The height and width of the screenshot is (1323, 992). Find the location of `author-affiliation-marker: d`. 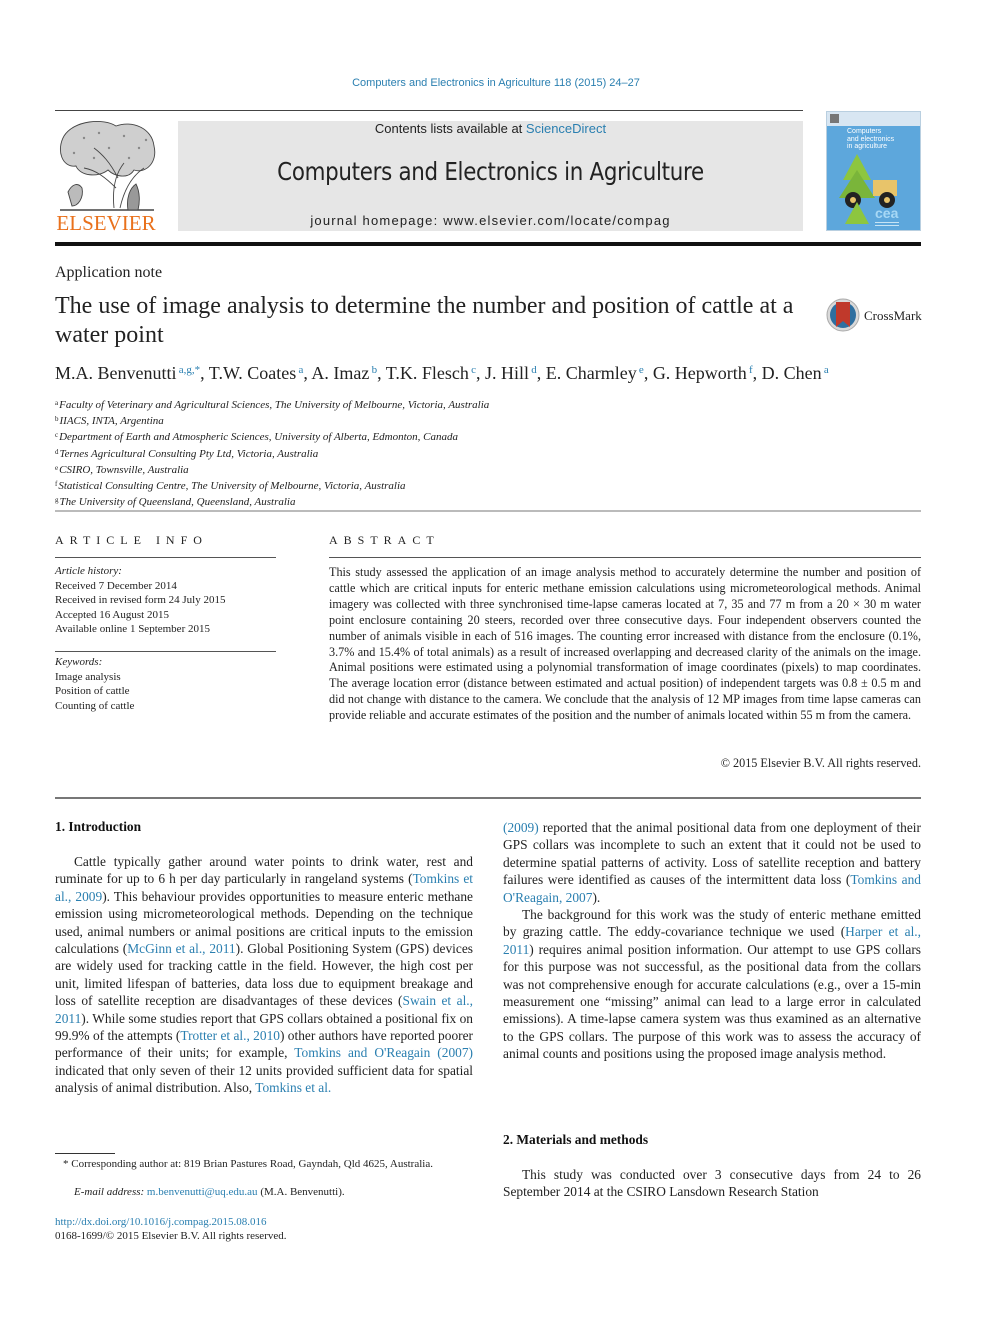

author-affiliation-marker: d is located at coordinates (533, 370).